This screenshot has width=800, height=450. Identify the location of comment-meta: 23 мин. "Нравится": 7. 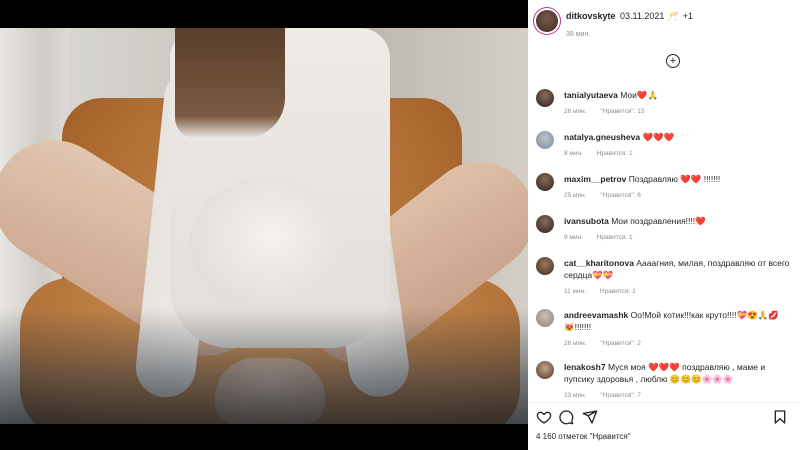
(608, 395).